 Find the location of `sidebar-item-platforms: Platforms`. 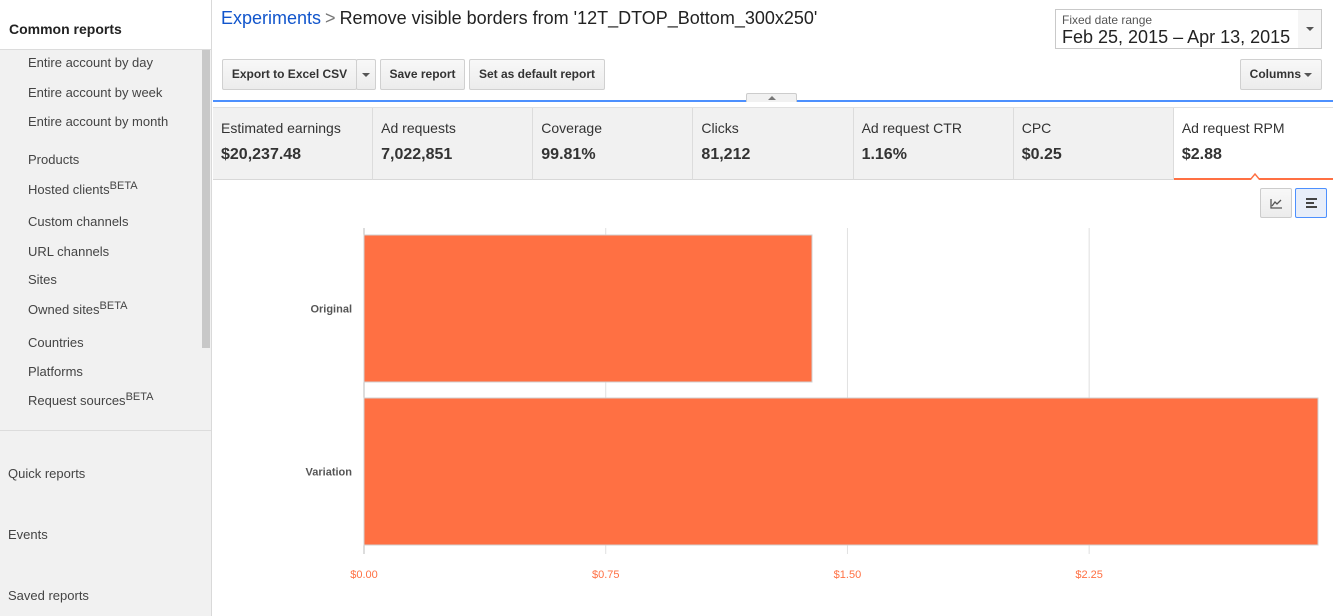

sidebar-item-platforms: Platforms is located at coordinates (55, 371).